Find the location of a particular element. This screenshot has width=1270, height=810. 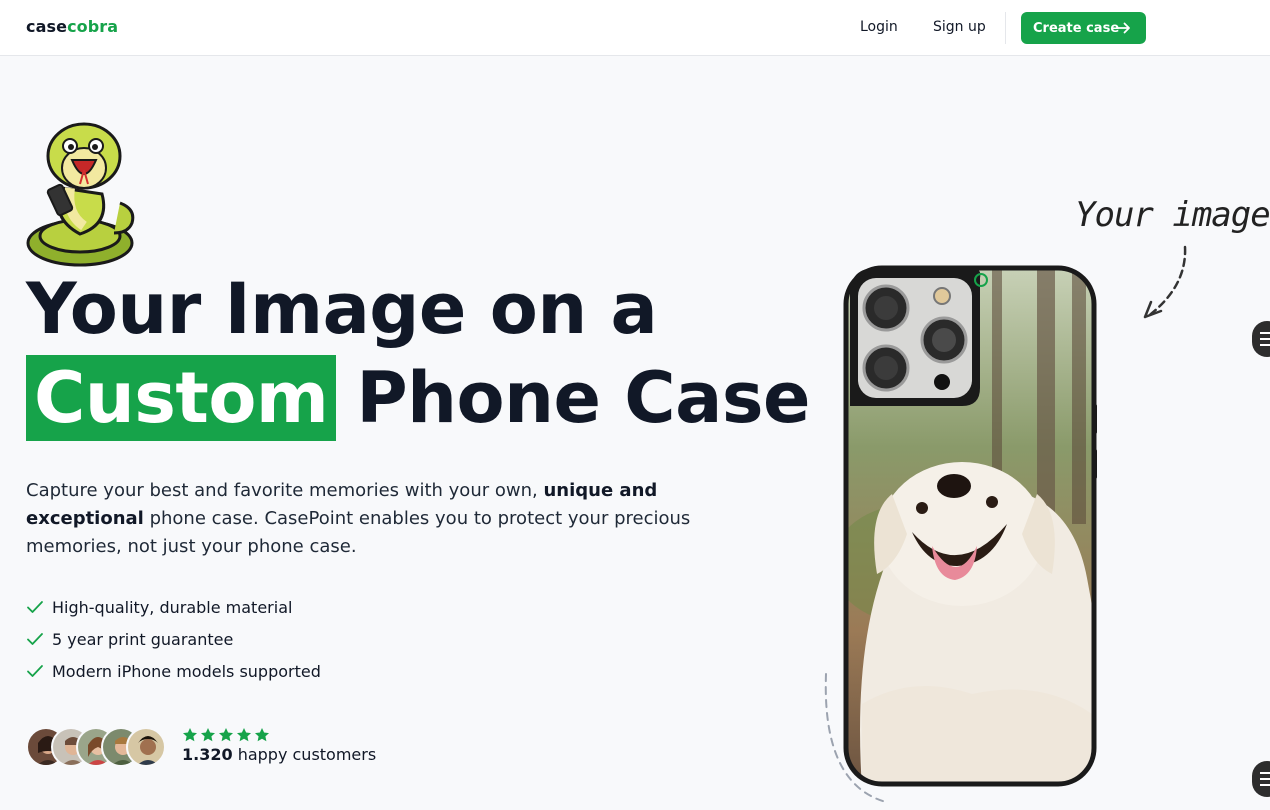

customer-avatars is located at coordinates (96, 747).